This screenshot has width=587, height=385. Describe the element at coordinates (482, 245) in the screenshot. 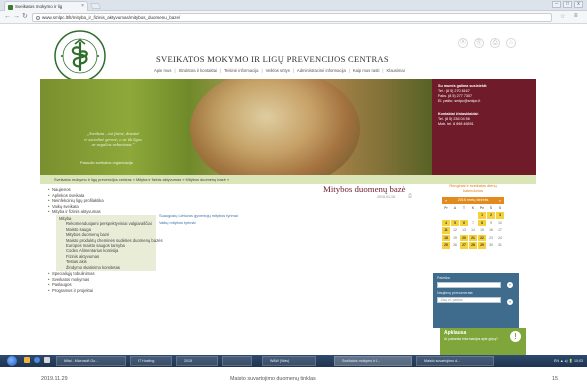

I see `calendar-day: 29` at that location.